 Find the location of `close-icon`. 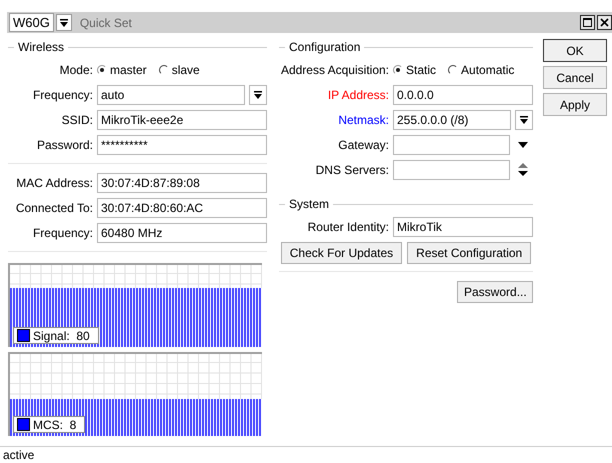

close-icon is located at coordinates (604, 22).